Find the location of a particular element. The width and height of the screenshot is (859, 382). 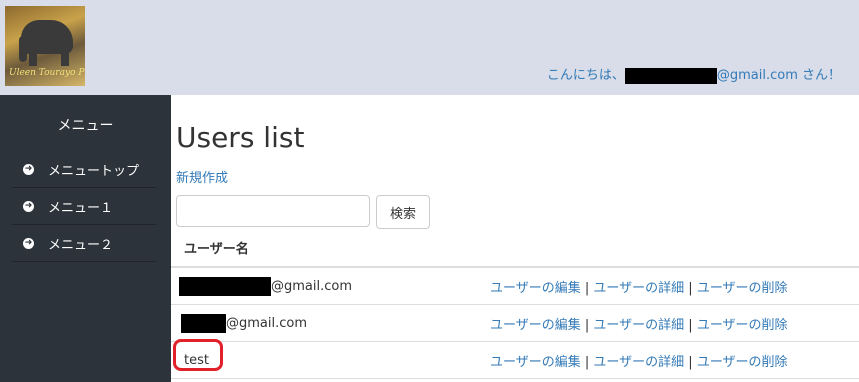

table-row: test ユーザーの編集 | ユーザーの詳細 | ユーザーの削除 is located at coordinates (515, 359).